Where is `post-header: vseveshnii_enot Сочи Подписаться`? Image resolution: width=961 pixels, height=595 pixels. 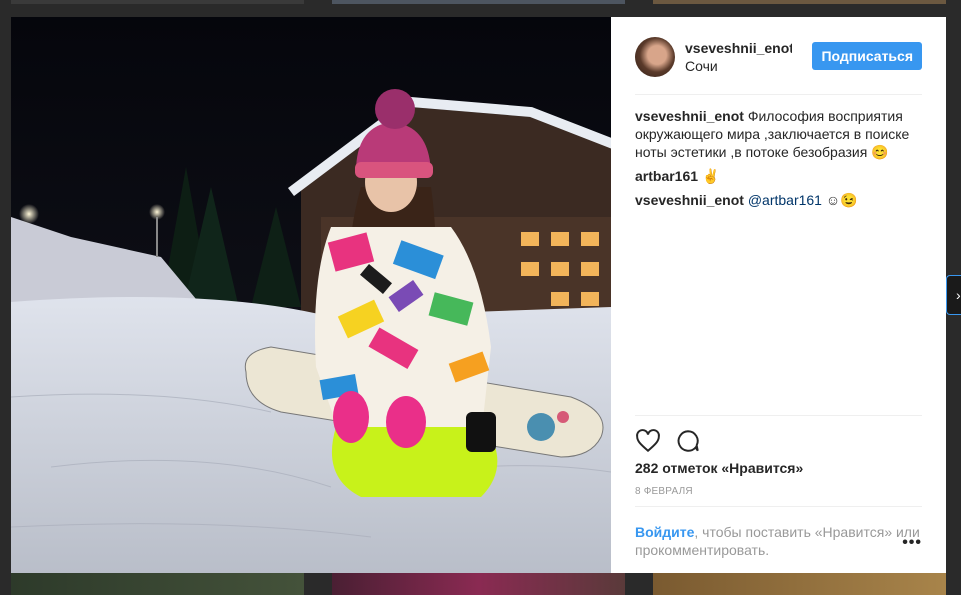
post-header: vseveshnii_enot Сочи Подписаться is located at coordinates (778, 56).